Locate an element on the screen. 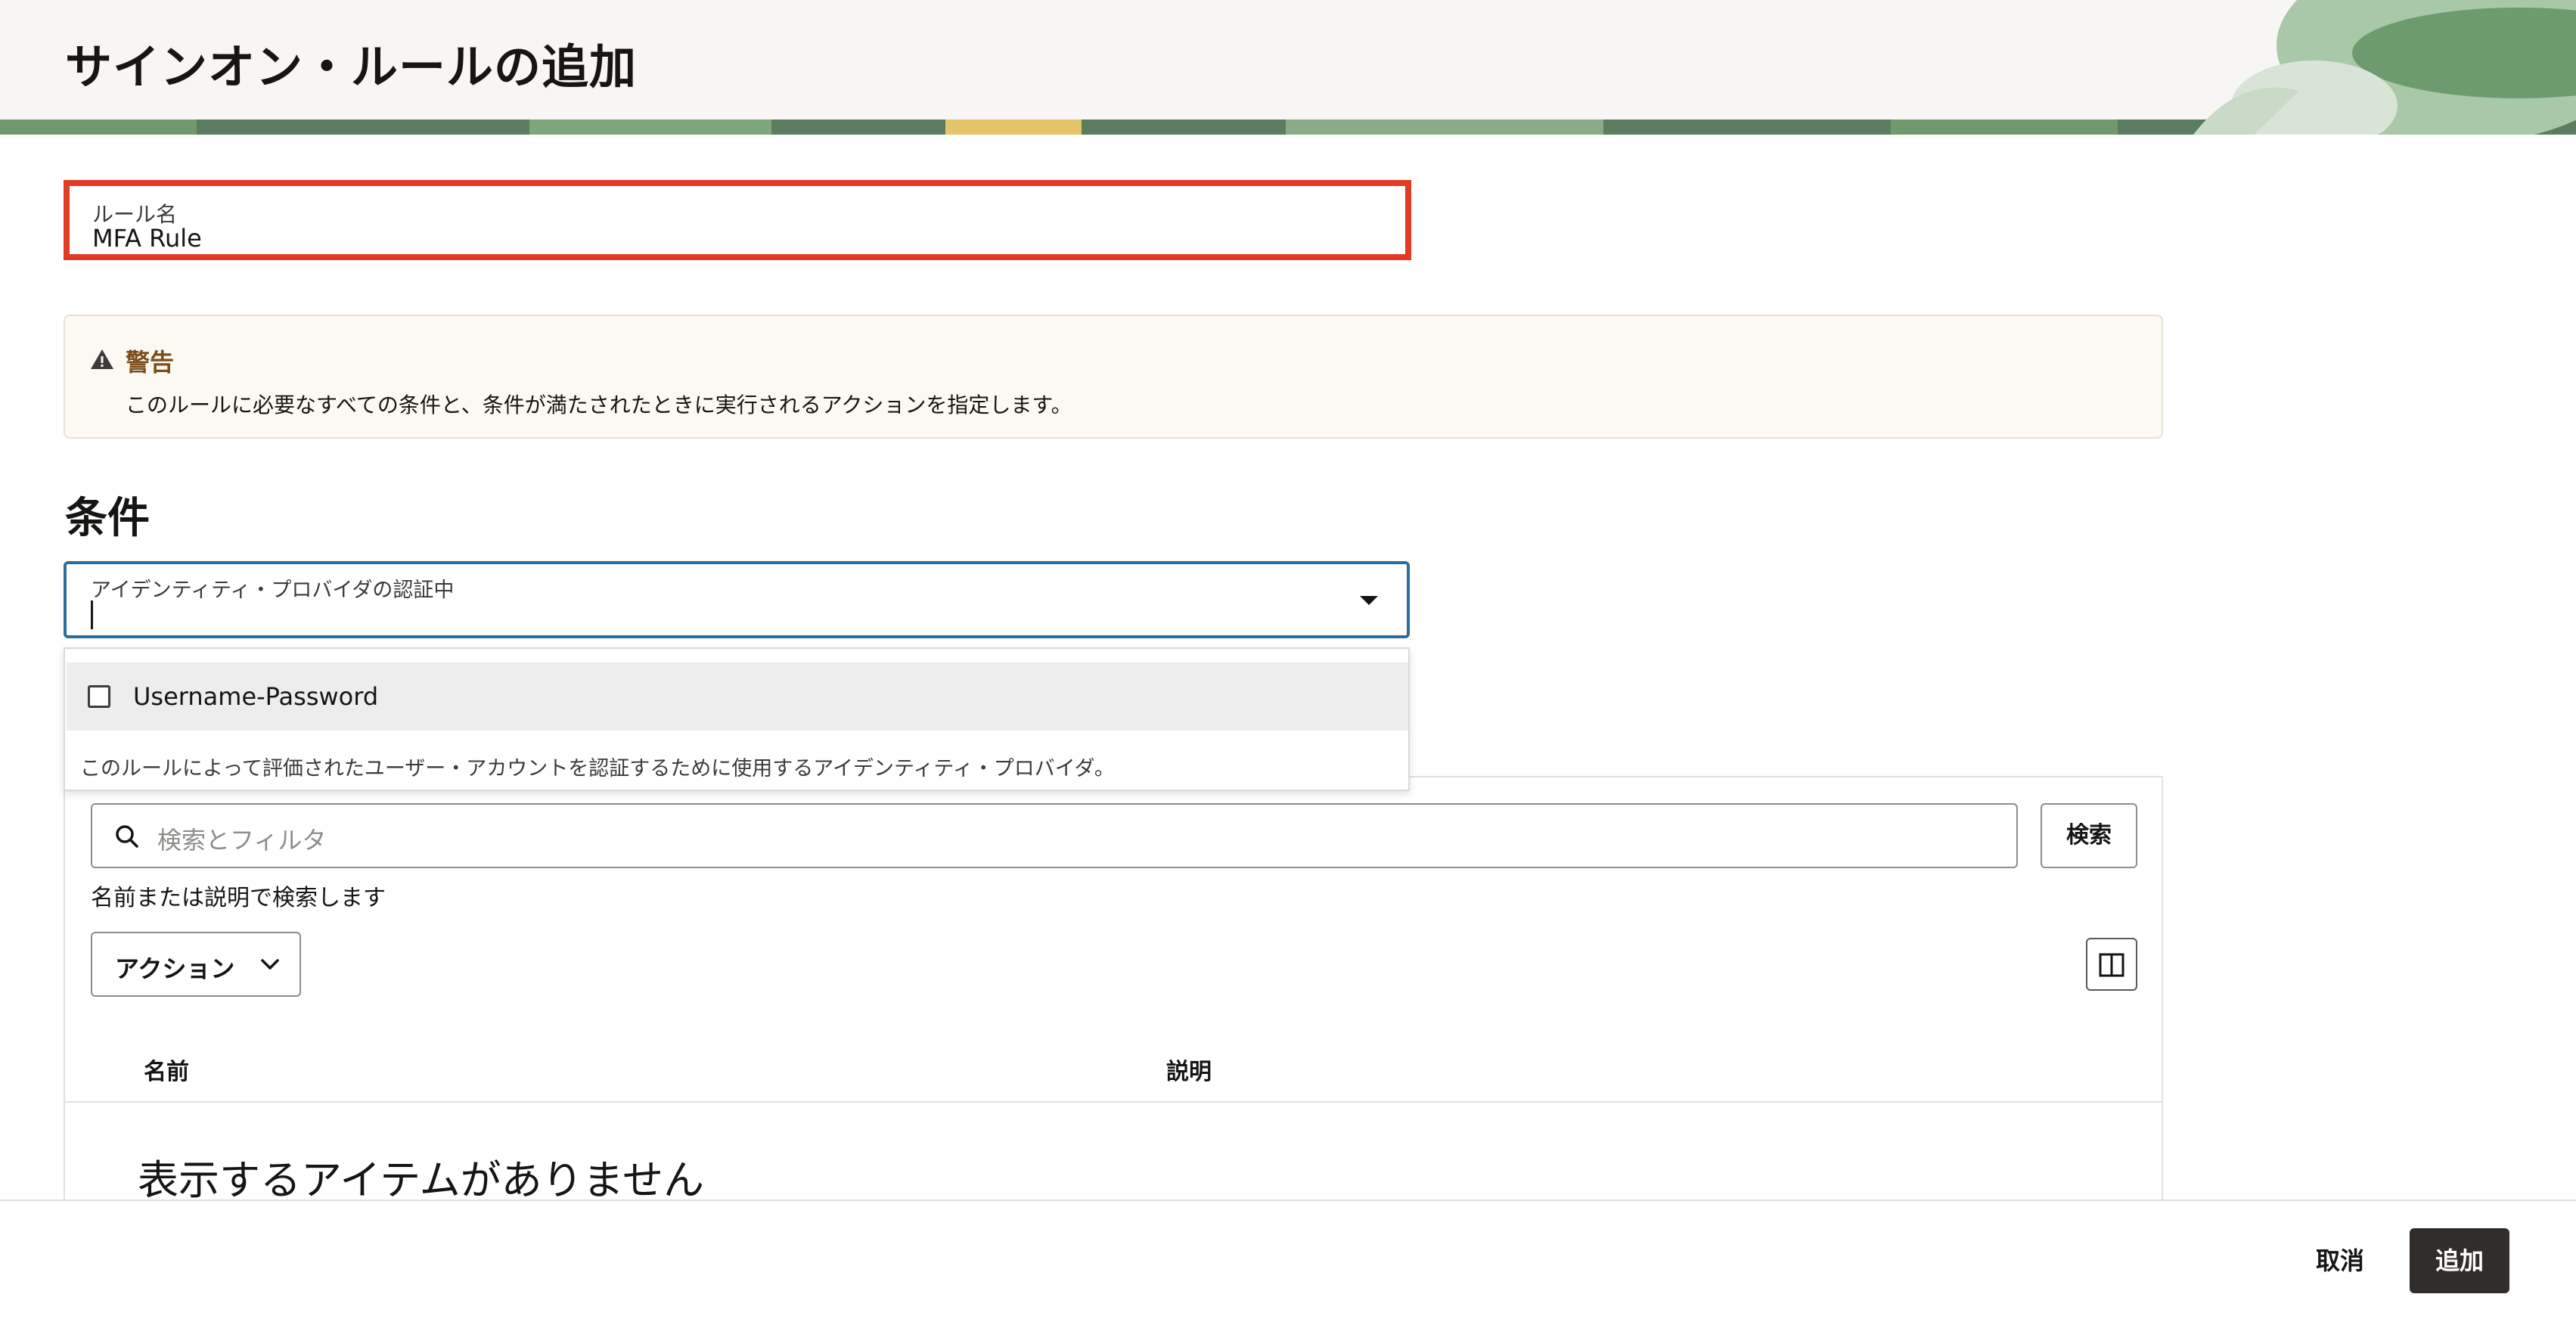 The image size is (2576, 1322). page-title: サインオン・ルールの追加 is located at coordinates (351, 67).